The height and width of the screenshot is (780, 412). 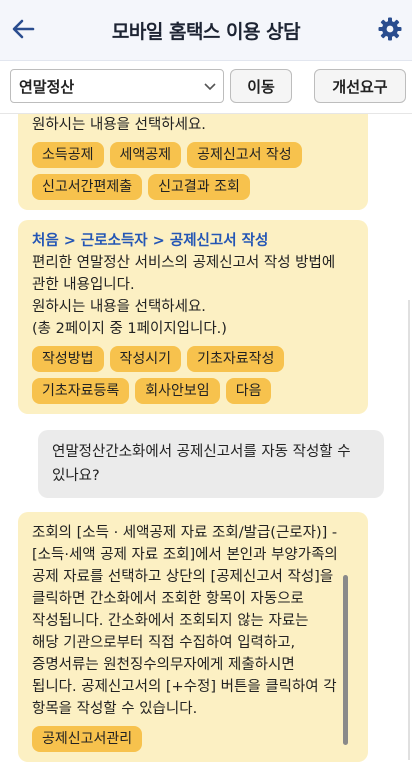 What do you see at coordinates (390, 29) in the screenshot?
I see `gear-icon` at bounding box center [390, 29].